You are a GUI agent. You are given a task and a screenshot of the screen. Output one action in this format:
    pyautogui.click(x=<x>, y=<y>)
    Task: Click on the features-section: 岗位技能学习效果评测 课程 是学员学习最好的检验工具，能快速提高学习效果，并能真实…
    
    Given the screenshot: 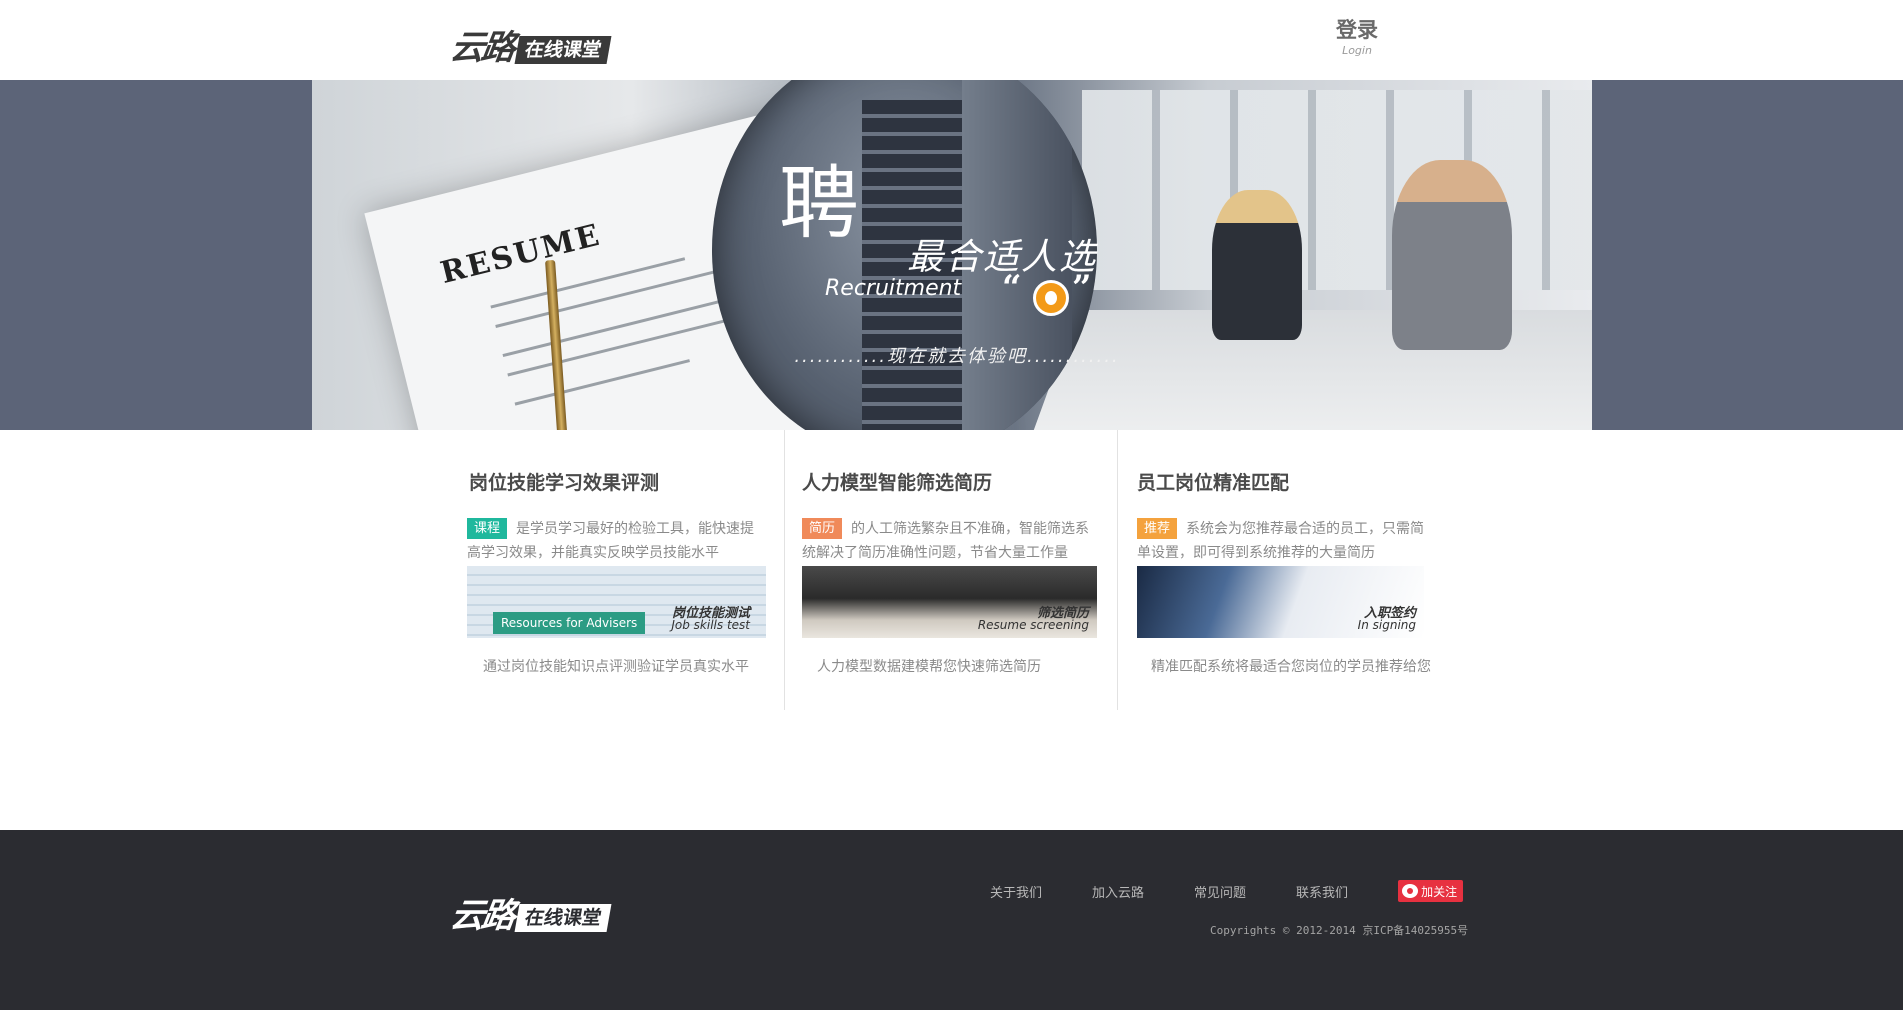 What is the action you would take?
    pyautogui.click(x=952, y=570)
    